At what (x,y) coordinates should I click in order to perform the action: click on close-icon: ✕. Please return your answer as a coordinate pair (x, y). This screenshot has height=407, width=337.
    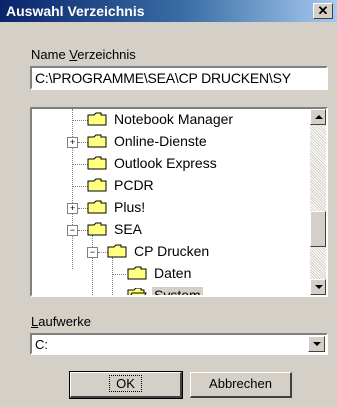
    Looking at the image, I should click on (323, 10).